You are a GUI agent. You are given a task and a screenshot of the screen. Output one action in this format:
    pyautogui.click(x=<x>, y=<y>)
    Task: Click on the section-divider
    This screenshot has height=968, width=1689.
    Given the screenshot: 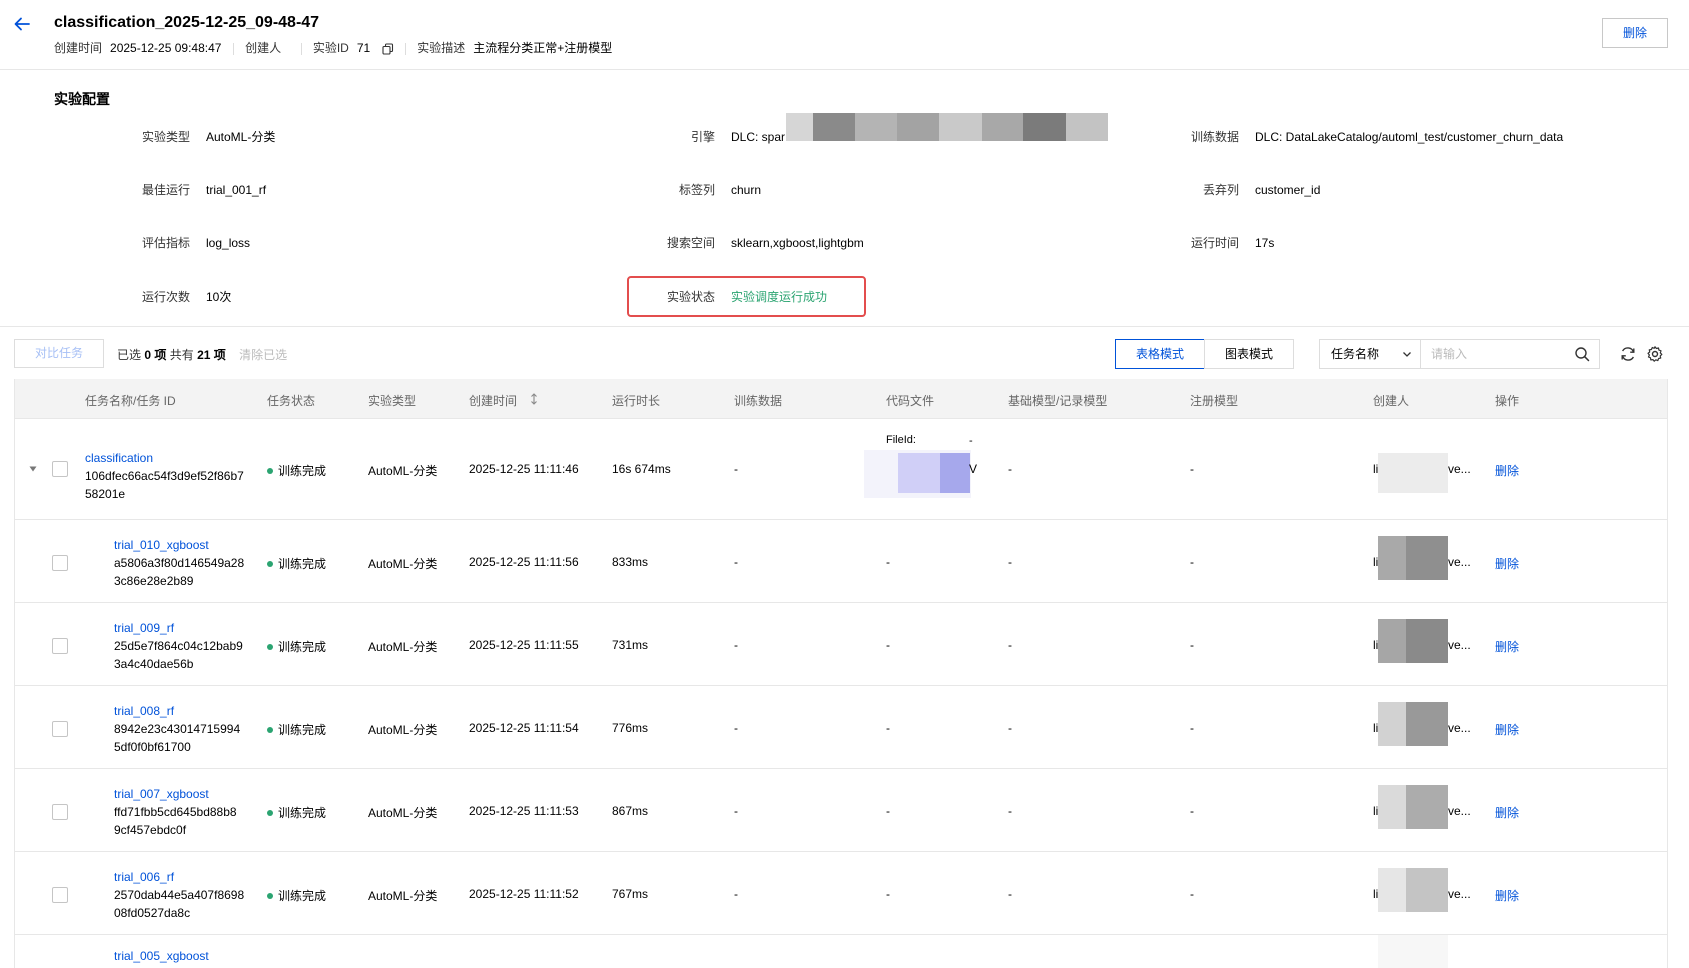 What is the action you would take?
    pyautogui.click(x=844, y=326)
    